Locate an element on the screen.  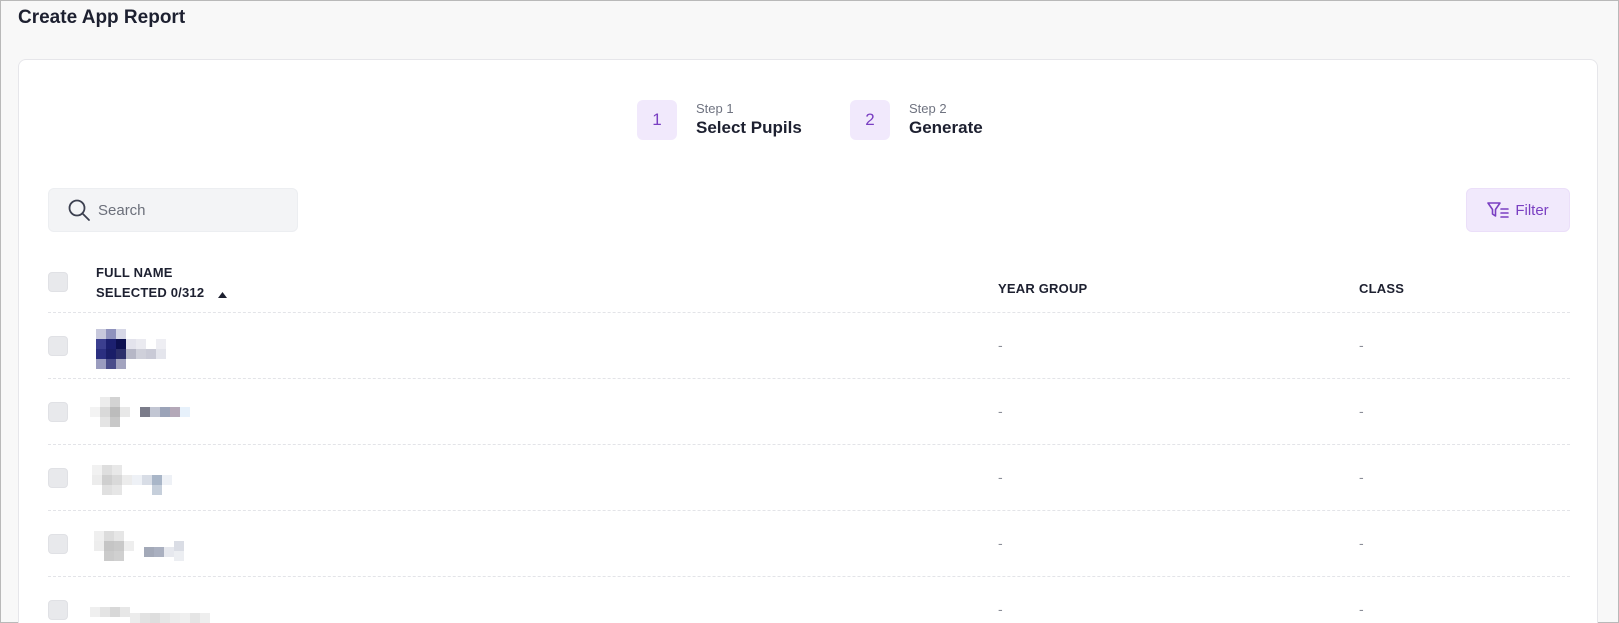
step-number: 2 is located at coordinates (870, 120).